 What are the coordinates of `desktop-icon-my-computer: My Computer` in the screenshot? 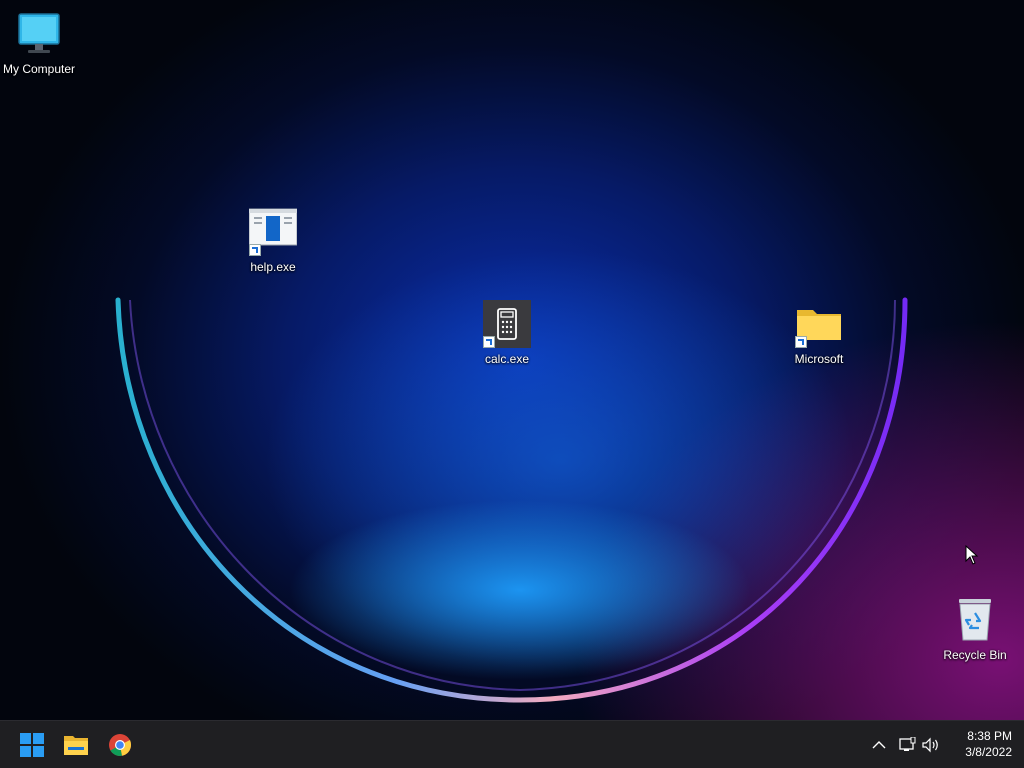 It's located at (41, 43).